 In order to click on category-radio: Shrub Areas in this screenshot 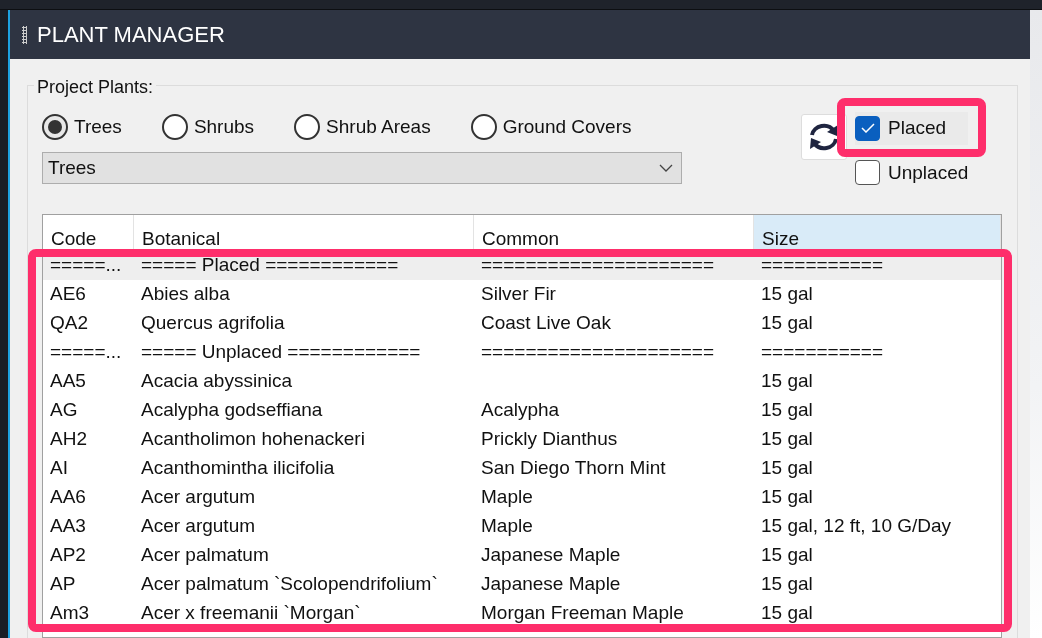, I will do `click(362, 127)`.